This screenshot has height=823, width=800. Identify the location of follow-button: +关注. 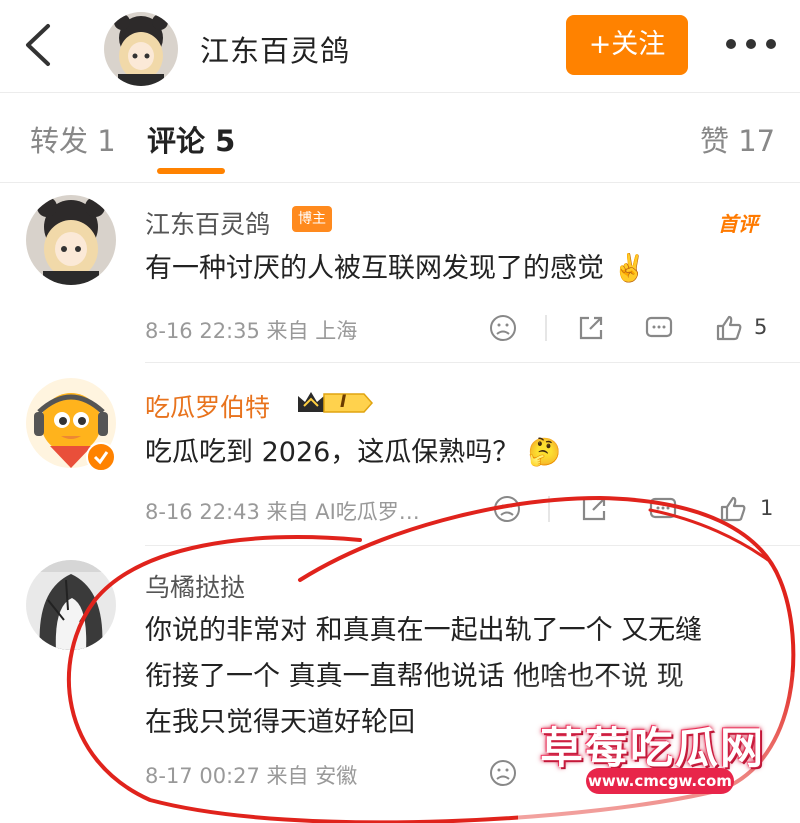
(627, 45).